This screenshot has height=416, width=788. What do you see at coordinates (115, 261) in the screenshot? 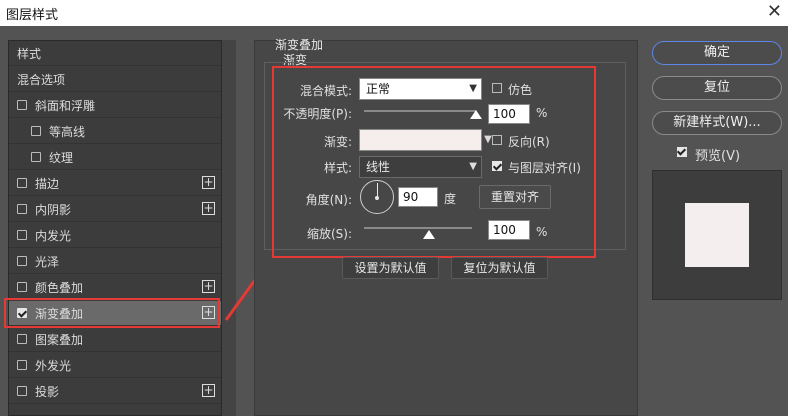
I see `styles-list-item: 光泽` at bounding box center [115, 261].